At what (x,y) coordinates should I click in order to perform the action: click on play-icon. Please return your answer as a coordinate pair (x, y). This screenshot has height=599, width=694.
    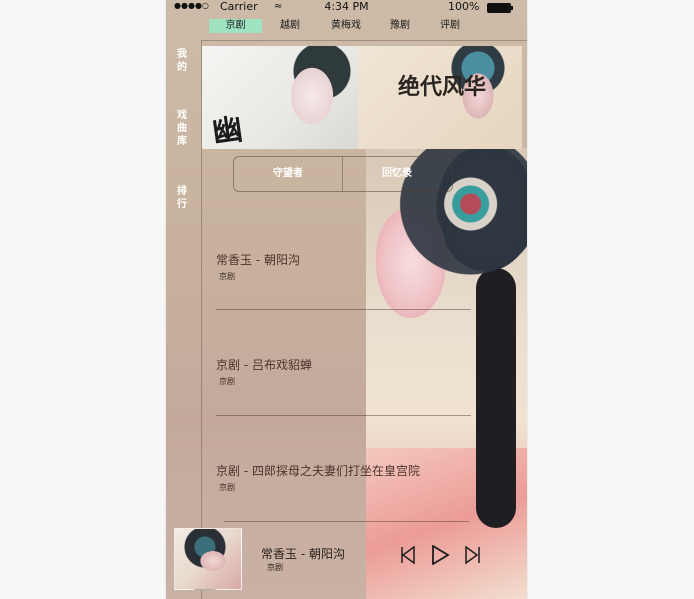
    Looking at the image, I should click on (440, 555).